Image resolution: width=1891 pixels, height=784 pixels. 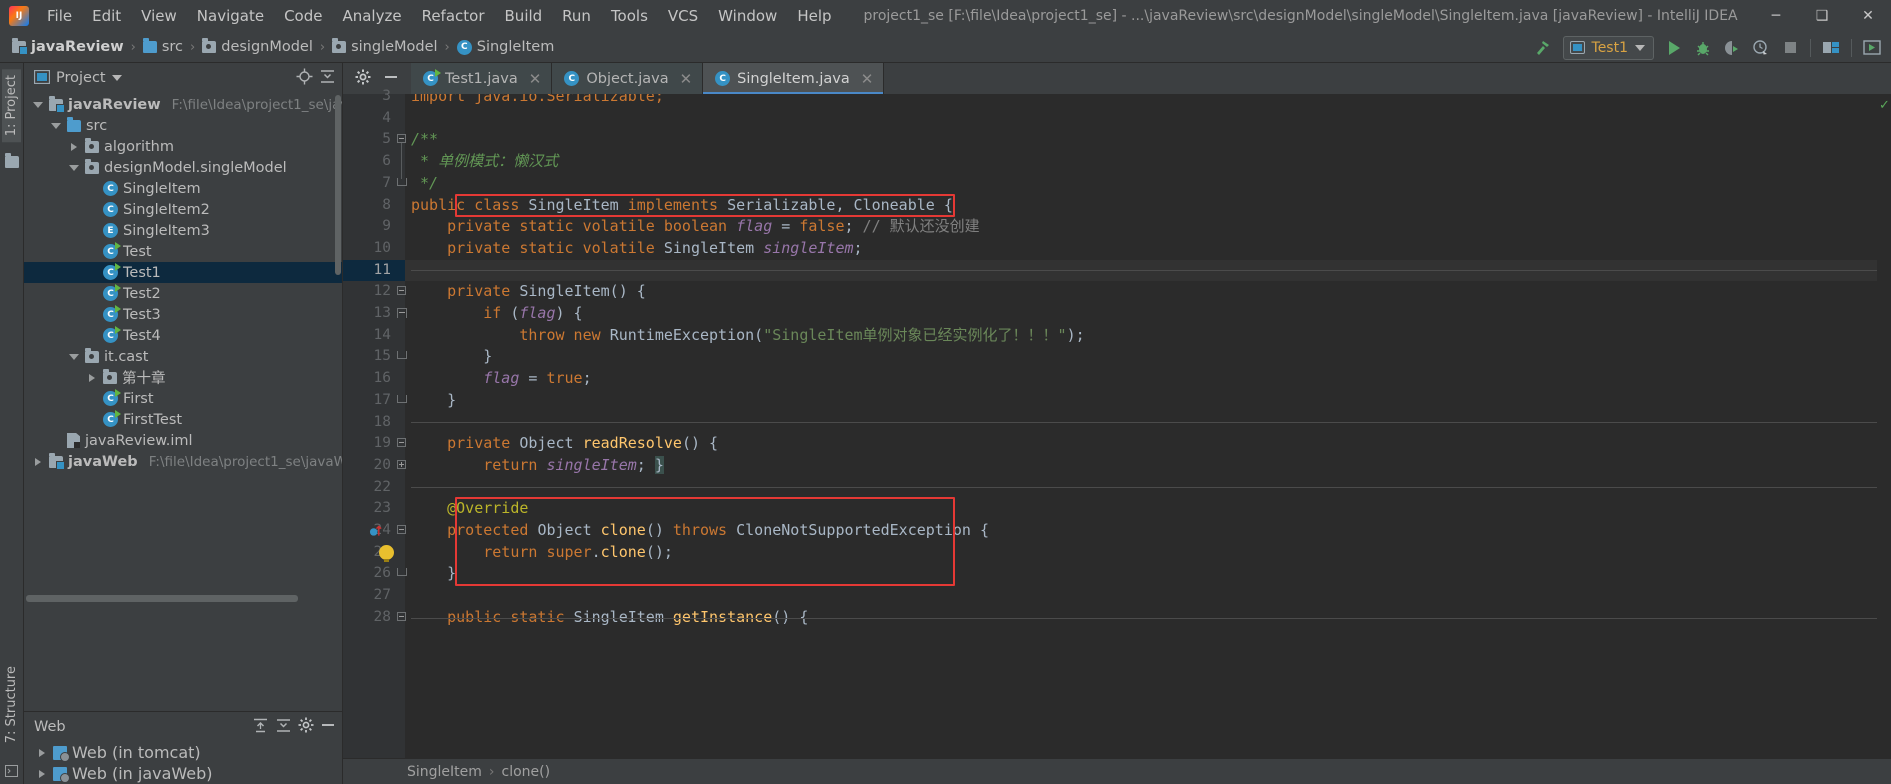 I want to click on menu-file: File, so click(x=59, y=16).